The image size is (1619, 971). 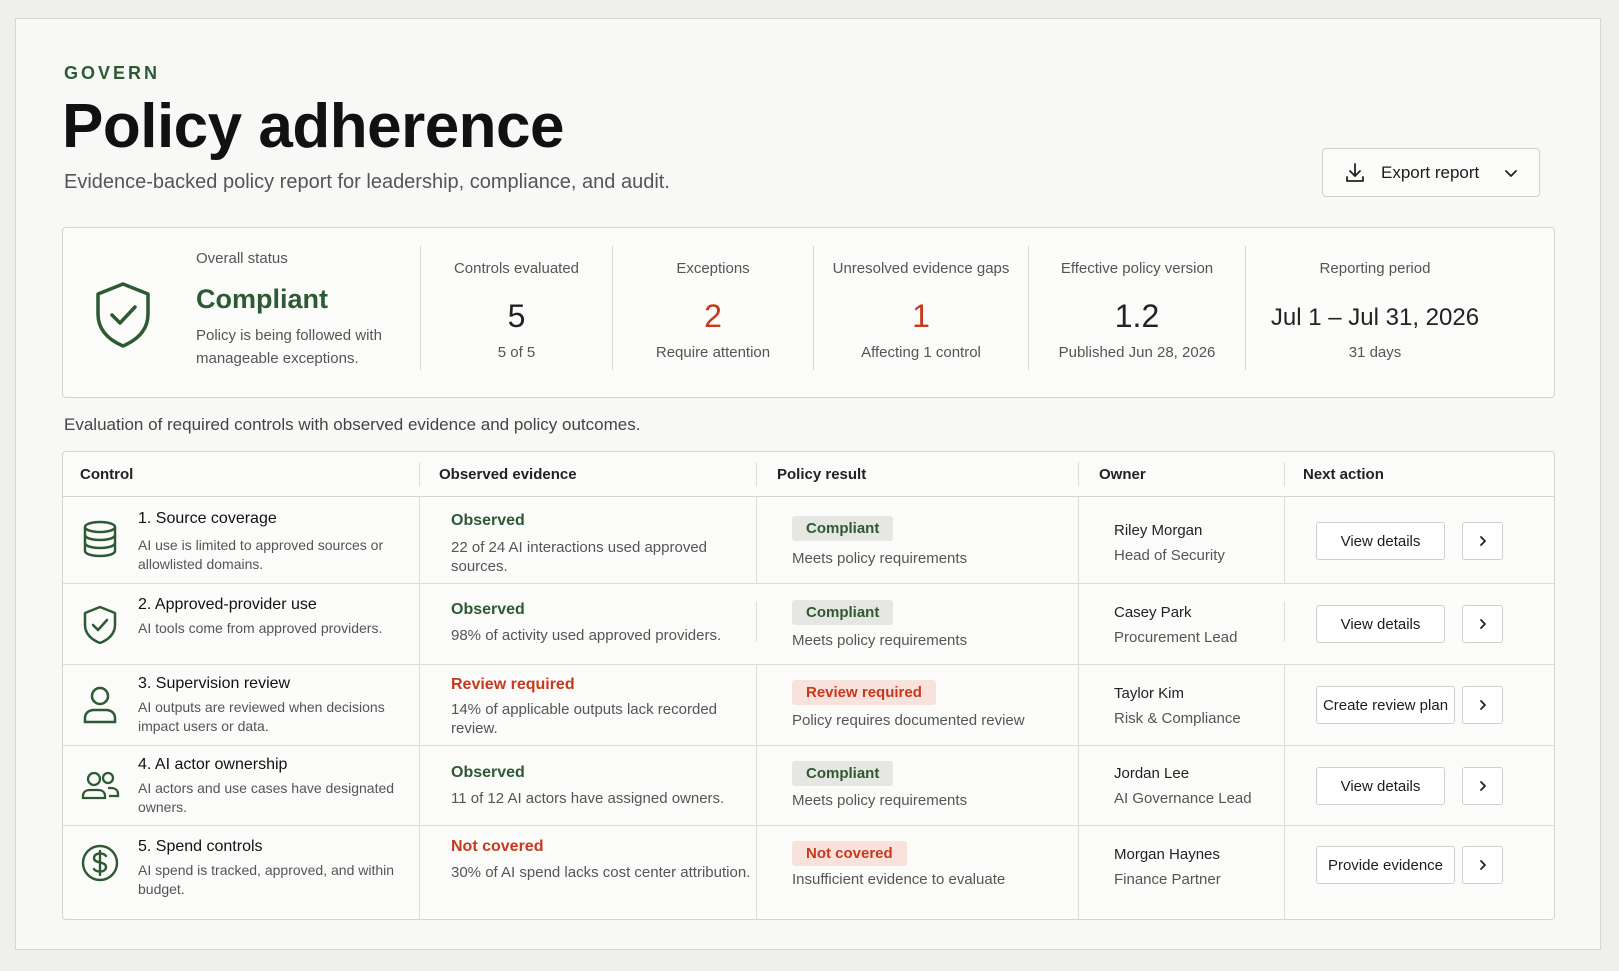 What do you see at coordinates (112, 73) in the screenshot?
I see `section-eyebrow: GOVERN` at bounding box center [112, 73].